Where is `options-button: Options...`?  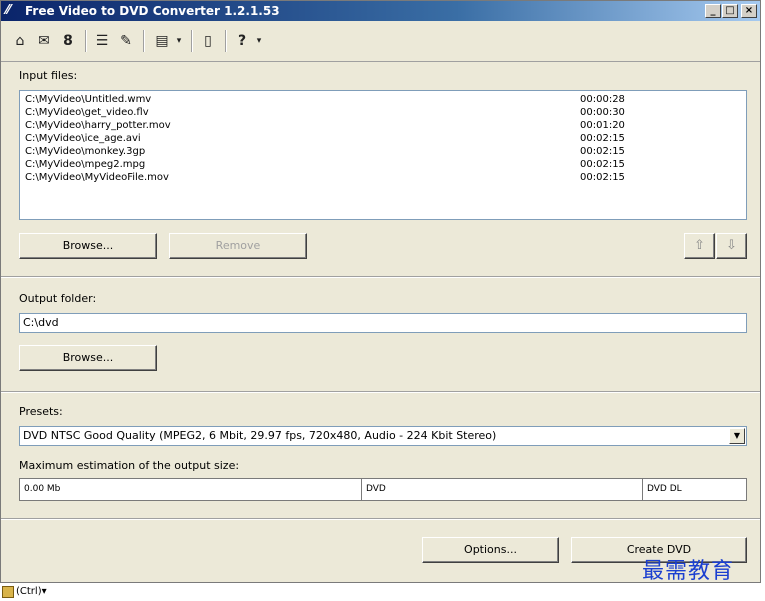 options-button: Options... is located at coordinates (490, 550).